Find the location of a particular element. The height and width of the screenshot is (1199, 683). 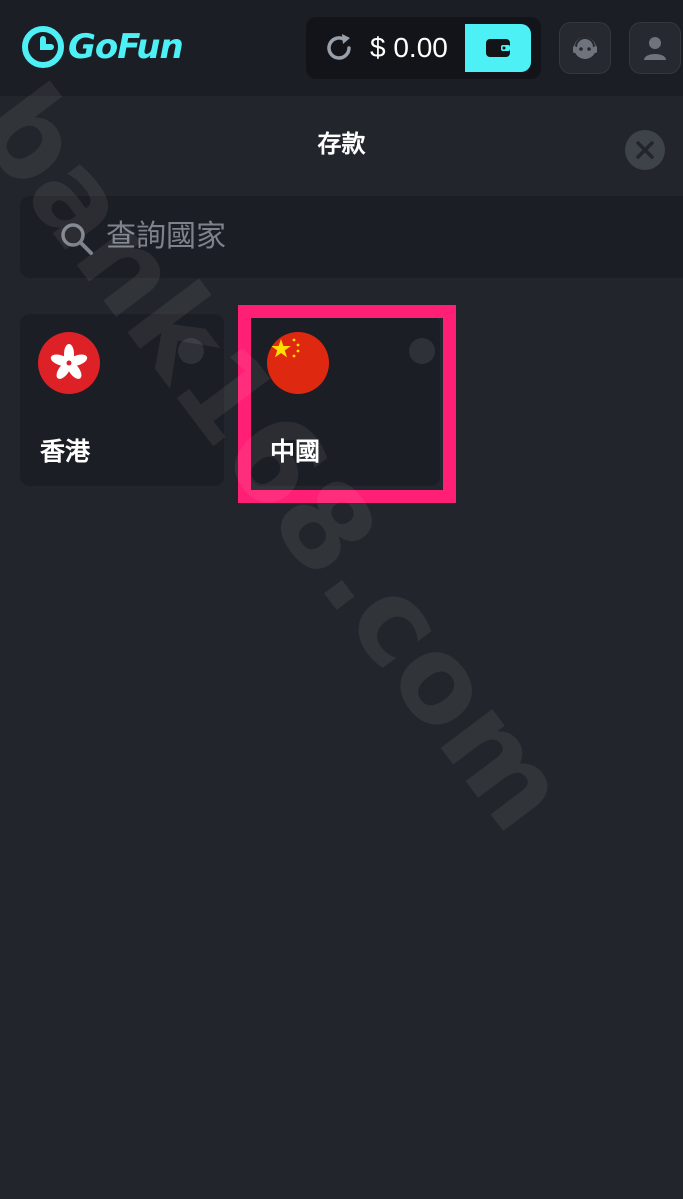

search-icon is located at coordinates (77, 239).